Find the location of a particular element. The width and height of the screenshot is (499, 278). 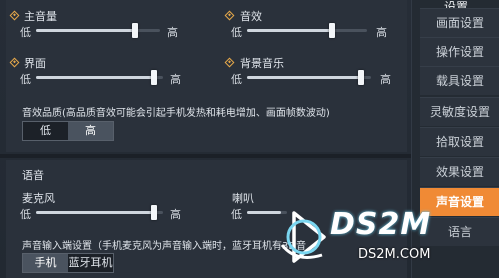

bgm-volume-label: 背景音乐 is located at coordinates (262, 63).